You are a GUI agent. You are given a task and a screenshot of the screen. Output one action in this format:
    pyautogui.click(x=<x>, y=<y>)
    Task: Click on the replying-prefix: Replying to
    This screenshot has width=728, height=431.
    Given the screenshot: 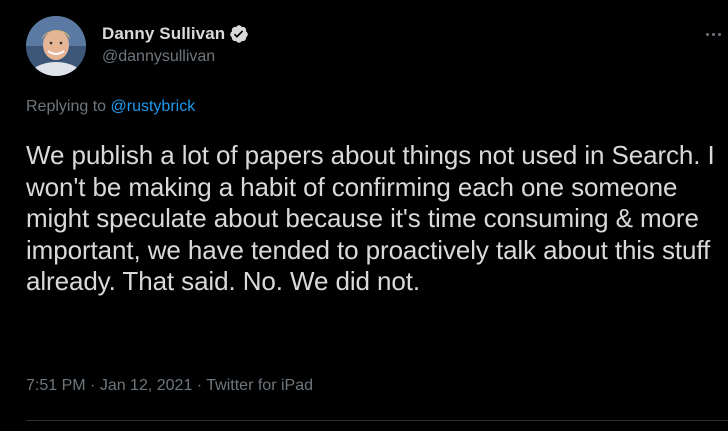 What is the action you would take?
    pyautogui.click(x=66, y=106)
    